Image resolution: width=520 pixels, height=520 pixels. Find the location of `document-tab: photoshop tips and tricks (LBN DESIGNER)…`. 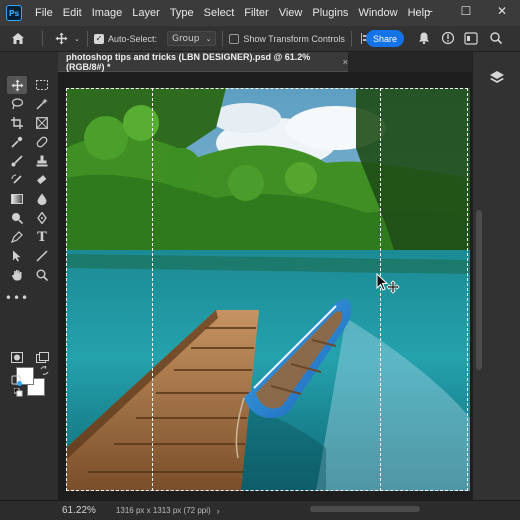

document-tab: photoshop tips and tricks (LBN DESIGNER)… is located at coordinates (203, 62).